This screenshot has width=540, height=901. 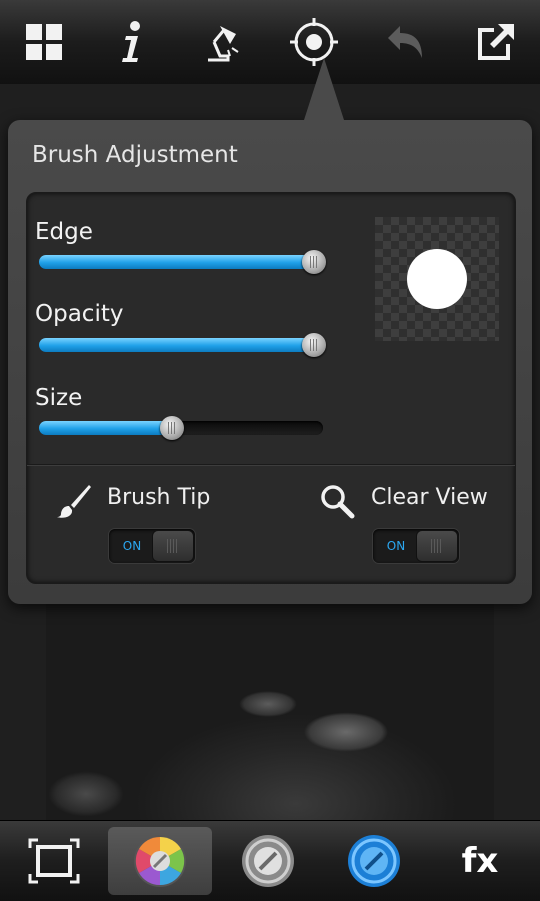 I want to click on color-adjust-button, so click(x=160, y=861).